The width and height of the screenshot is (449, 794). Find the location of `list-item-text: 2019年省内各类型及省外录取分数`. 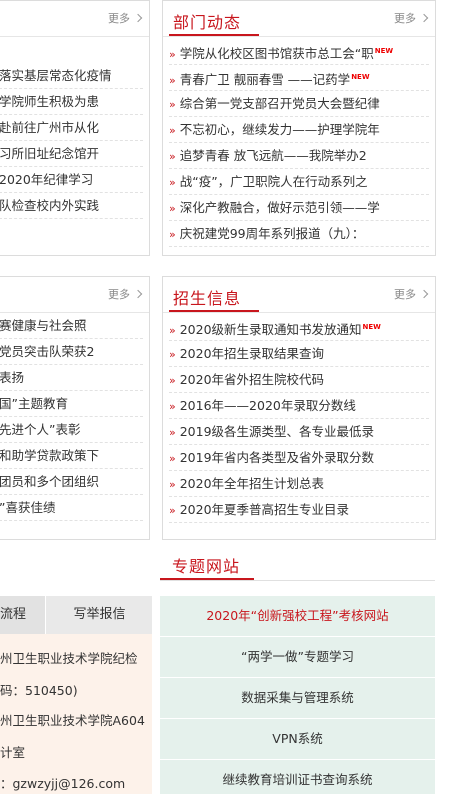

list-item-text: 2019年省内各类型及省外录取分数 is located at coordinates (277, 457).